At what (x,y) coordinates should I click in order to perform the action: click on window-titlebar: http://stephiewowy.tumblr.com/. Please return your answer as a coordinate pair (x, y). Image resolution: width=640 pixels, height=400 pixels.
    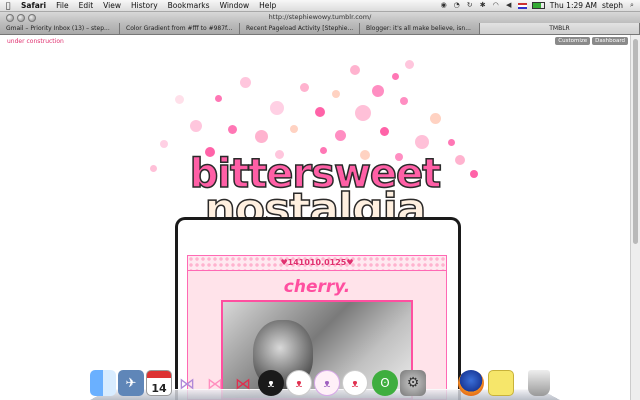
    Looking at the image, I should click on (320, 17).